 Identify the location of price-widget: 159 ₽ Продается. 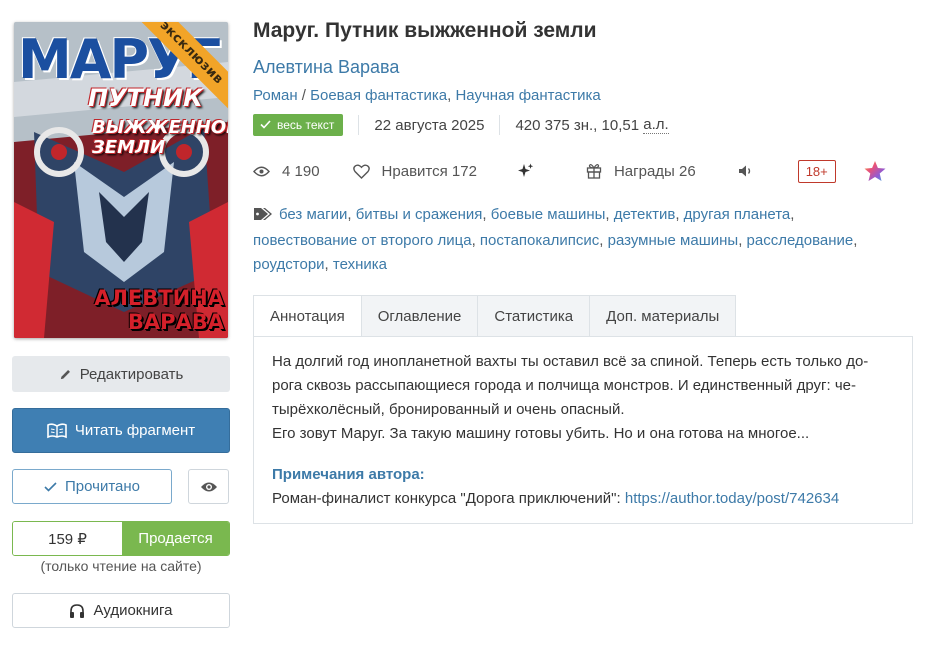
(121, 538).